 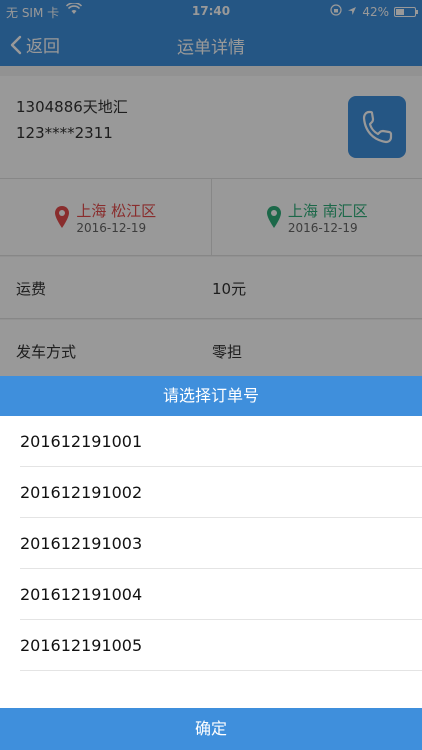 What do you see at coordinates (221, 594) in the screenshot?
I see `order-option: 201612191004` at bounding box center [221, 594].